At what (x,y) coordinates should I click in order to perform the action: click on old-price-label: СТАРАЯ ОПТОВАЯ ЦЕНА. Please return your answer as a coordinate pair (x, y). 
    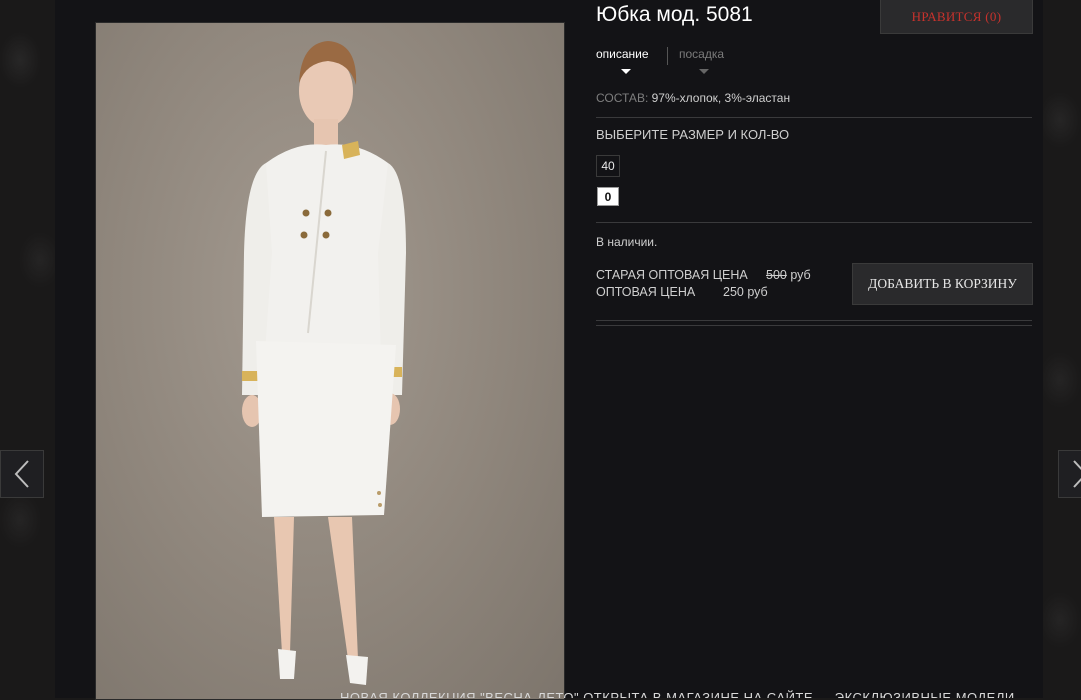
    Looking at the image, I should click on (672, 275).